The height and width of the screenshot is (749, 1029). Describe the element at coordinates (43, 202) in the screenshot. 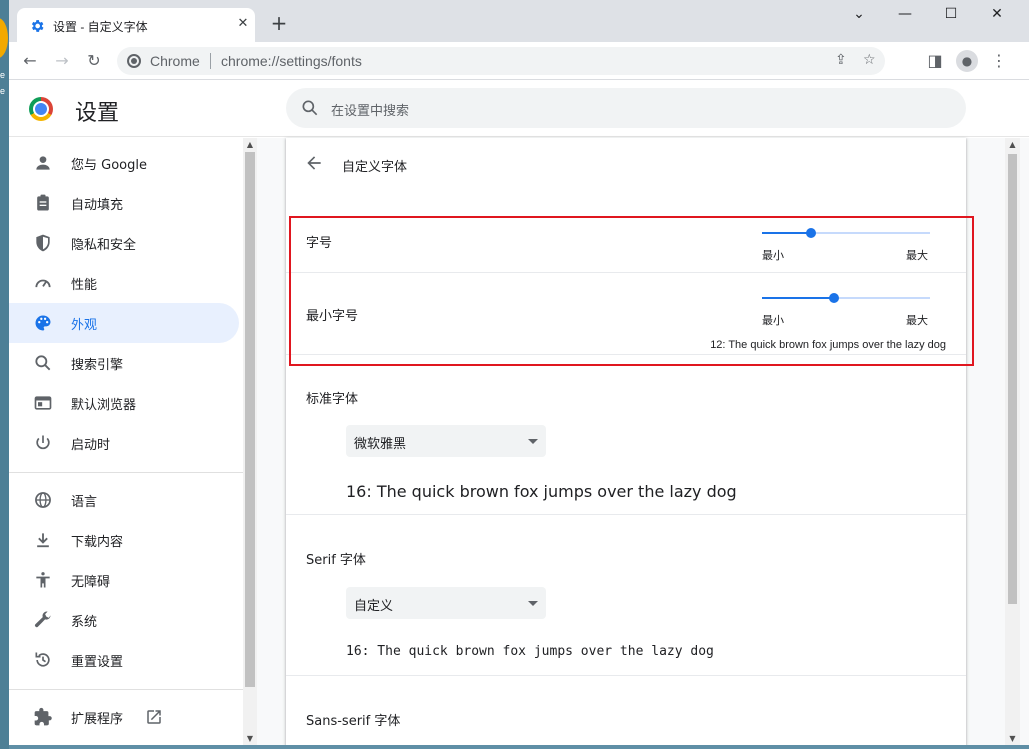

I see `clipboard-icon` at that location.